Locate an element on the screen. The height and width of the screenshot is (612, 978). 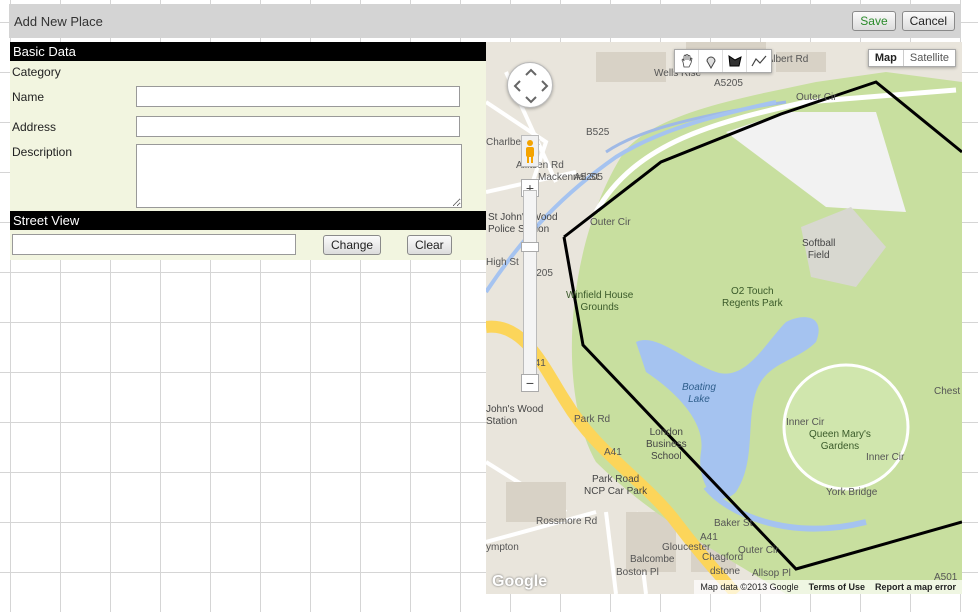
clear-button: Clear is located at coordinates (429, 245).